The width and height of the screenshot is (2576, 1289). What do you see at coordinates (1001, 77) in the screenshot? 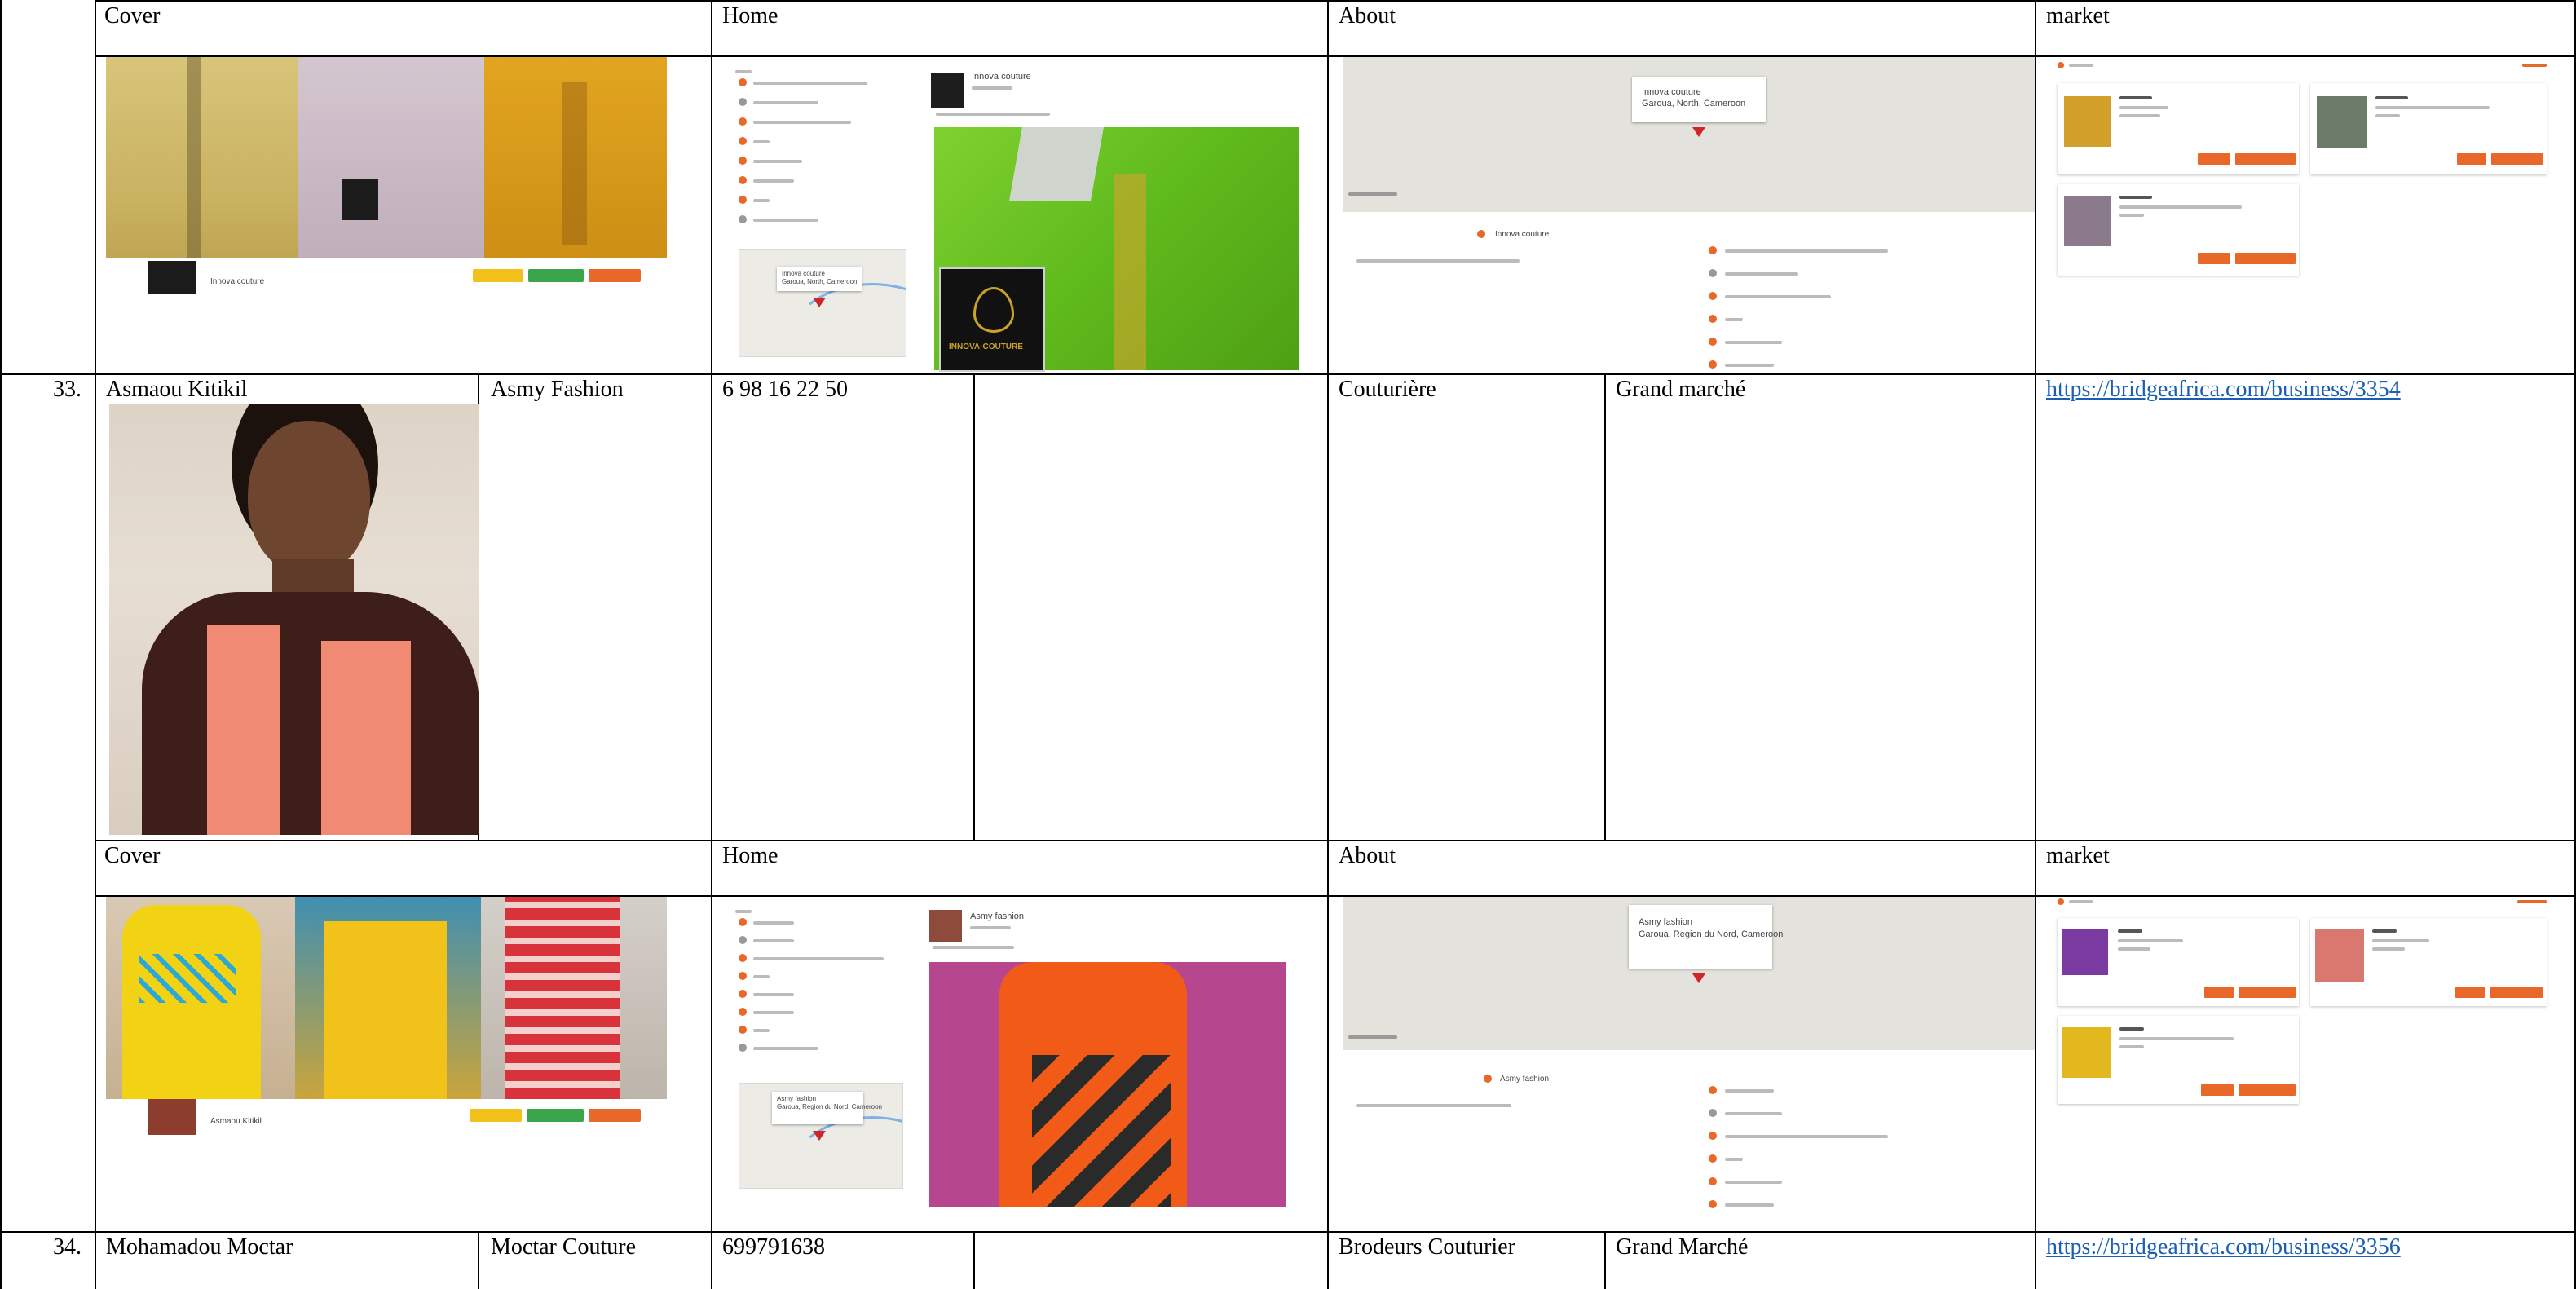
I see `home-business-name: Innova couture` at bounding box center [1001, 77].